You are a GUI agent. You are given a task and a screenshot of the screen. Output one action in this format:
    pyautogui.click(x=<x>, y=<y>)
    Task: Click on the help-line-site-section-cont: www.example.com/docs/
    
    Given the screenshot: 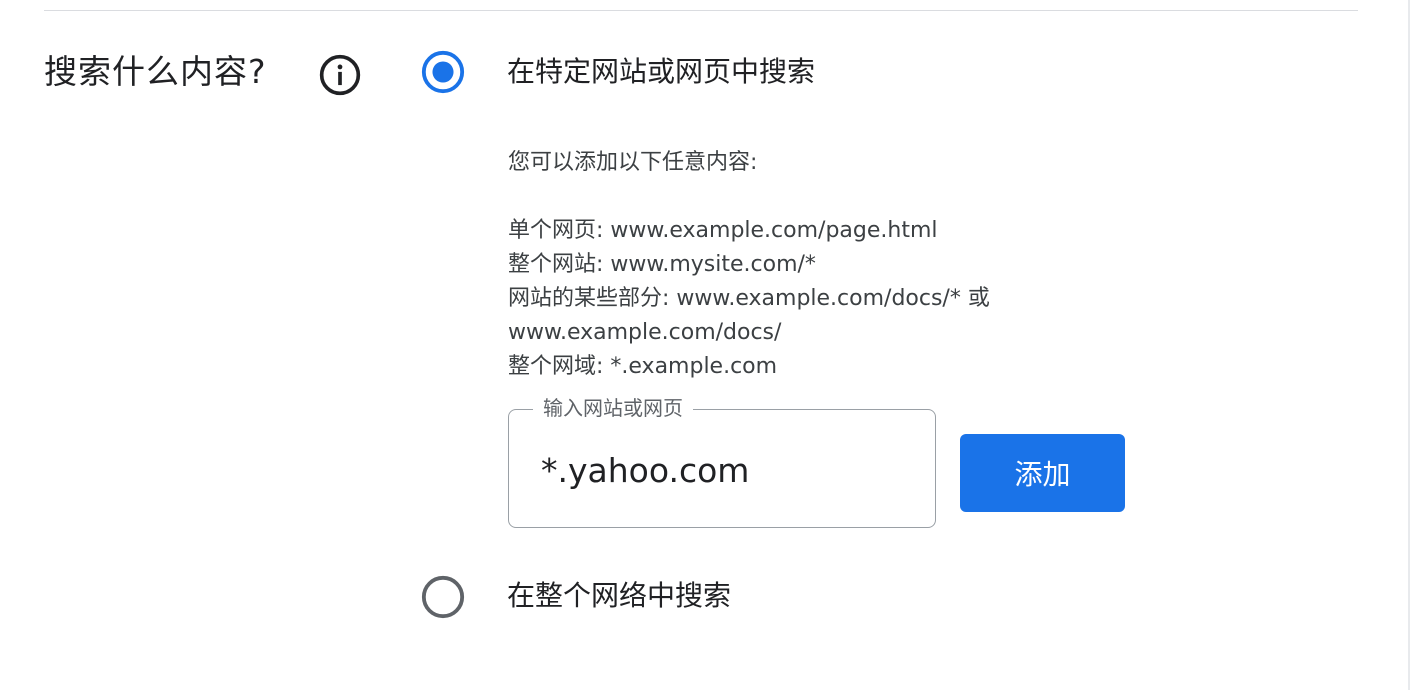 What is the action you would take?
    pyautogui.click(x=645, y=332)
    